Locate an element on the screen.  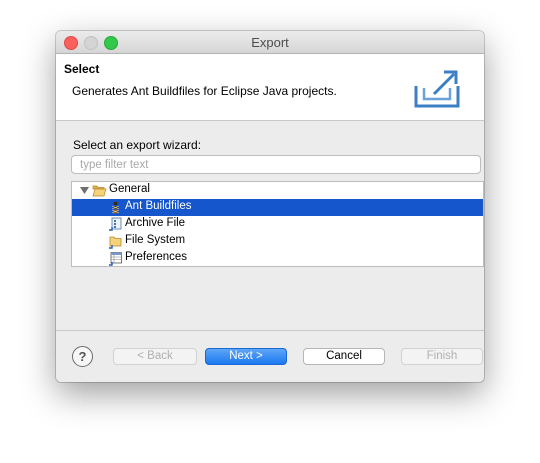
page-title: Select is located at coordinates (82, 69).